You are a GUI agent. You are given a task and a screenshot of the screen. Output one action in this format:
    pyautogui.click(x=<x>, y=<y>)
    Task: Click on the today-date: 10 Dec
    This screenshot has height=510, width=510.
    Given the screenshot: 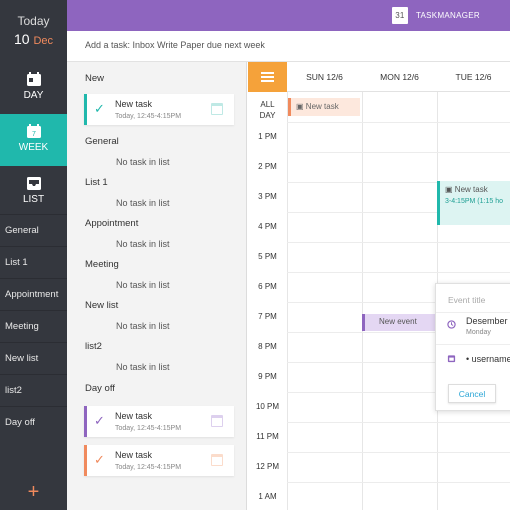 What is the action you would take?
    pyautogui.click(x=33, y=39)
    